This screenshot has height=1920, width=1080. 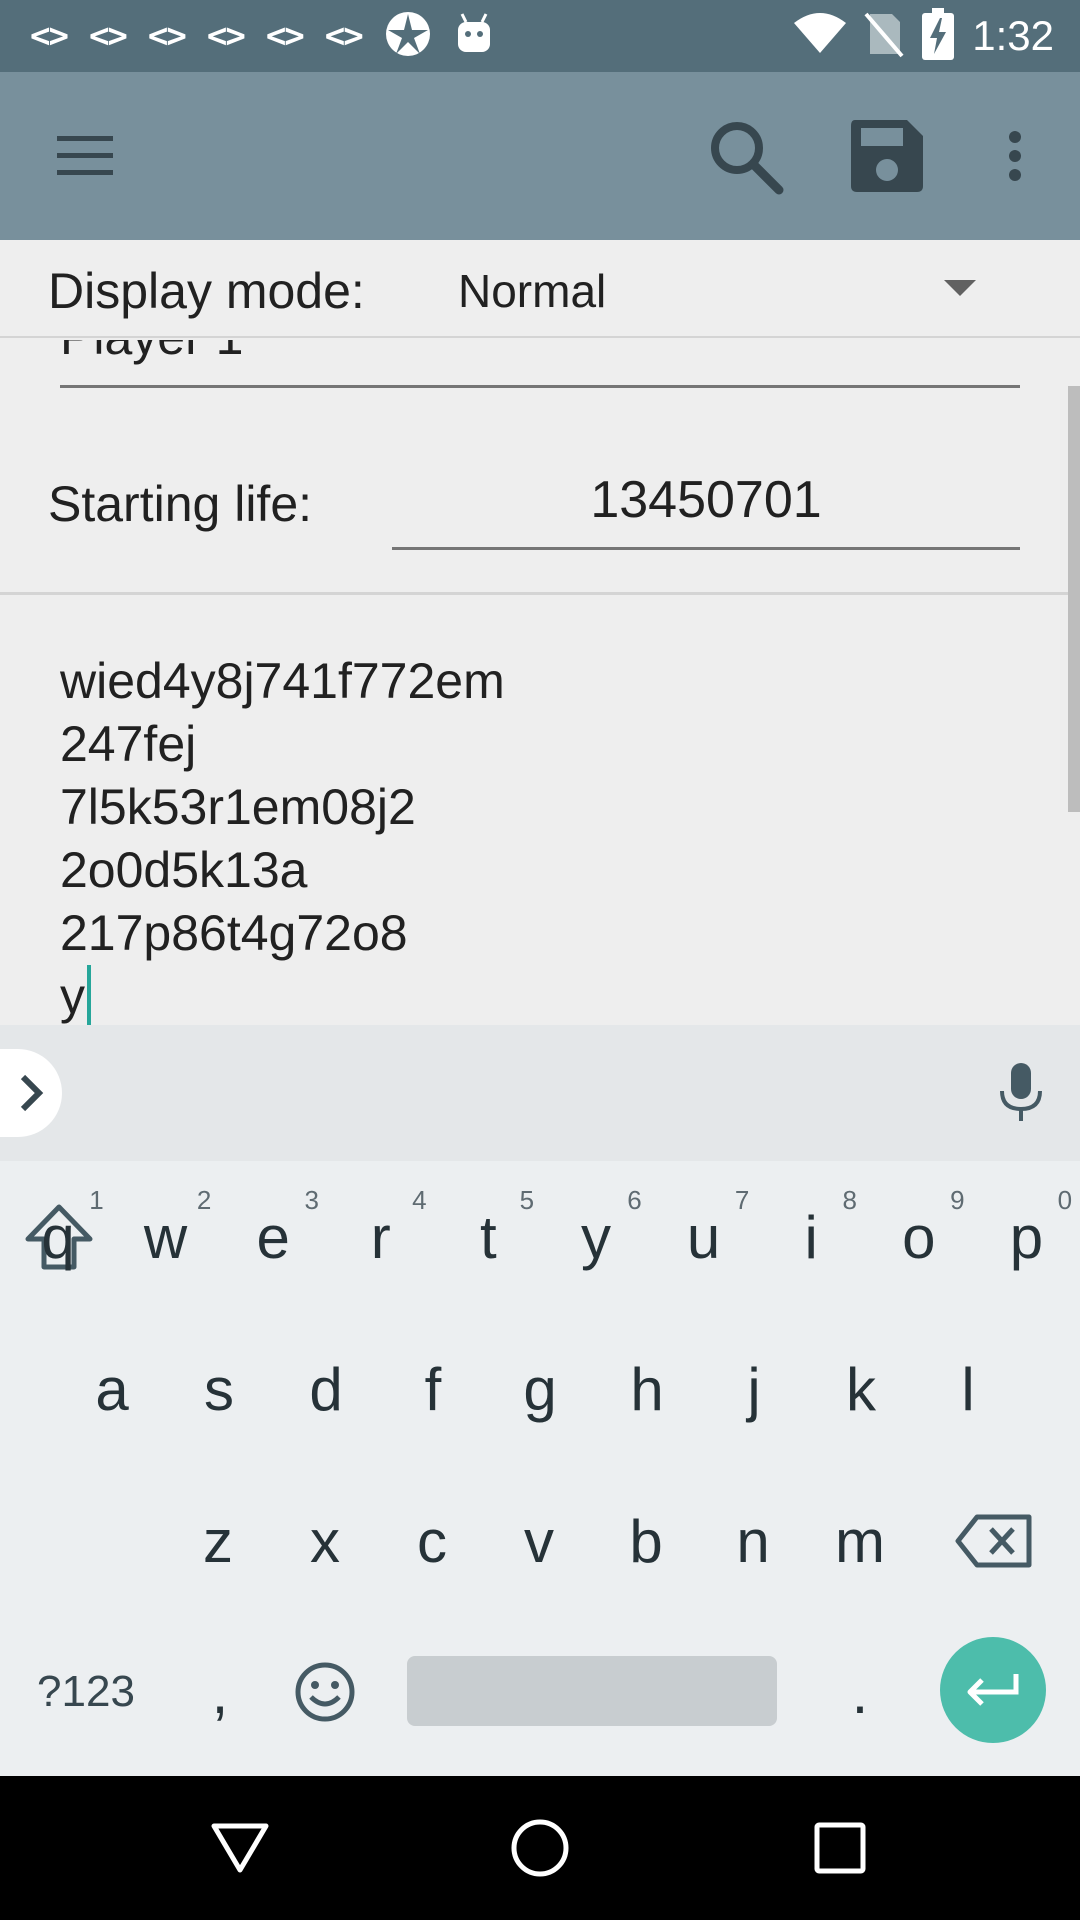 I want to click on key-label: z, so click(x=218, y=1541).